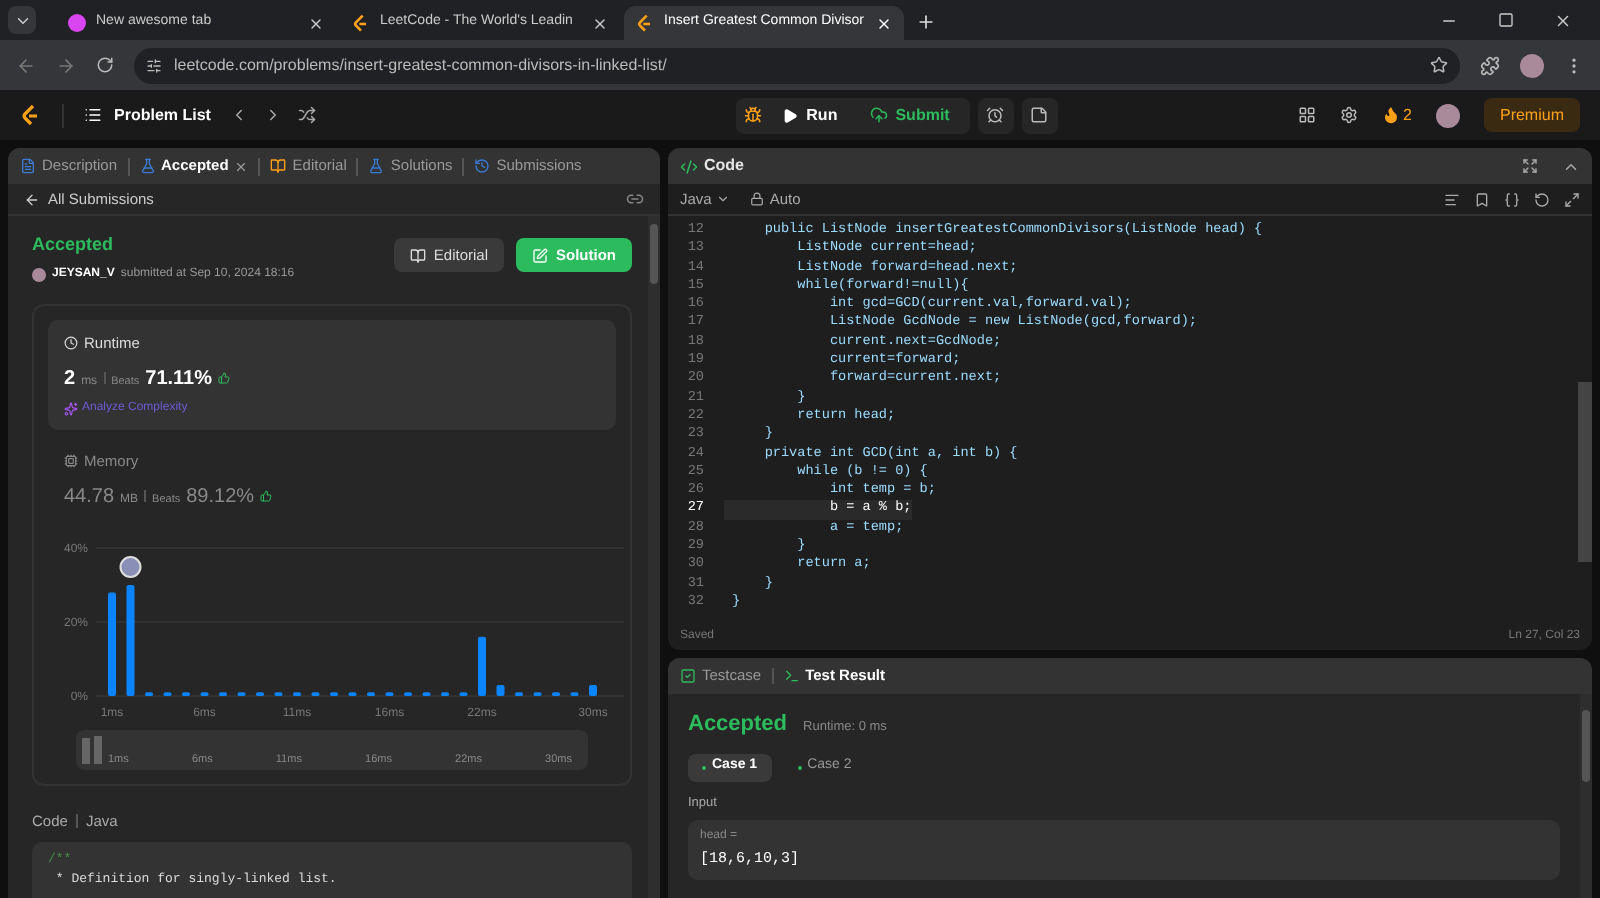 This screenshot has height=898, width=1600. What do you see at coordinates (1452, 199) in the screenshot?
I see `format-icon` at bounding box center [1452, 199].